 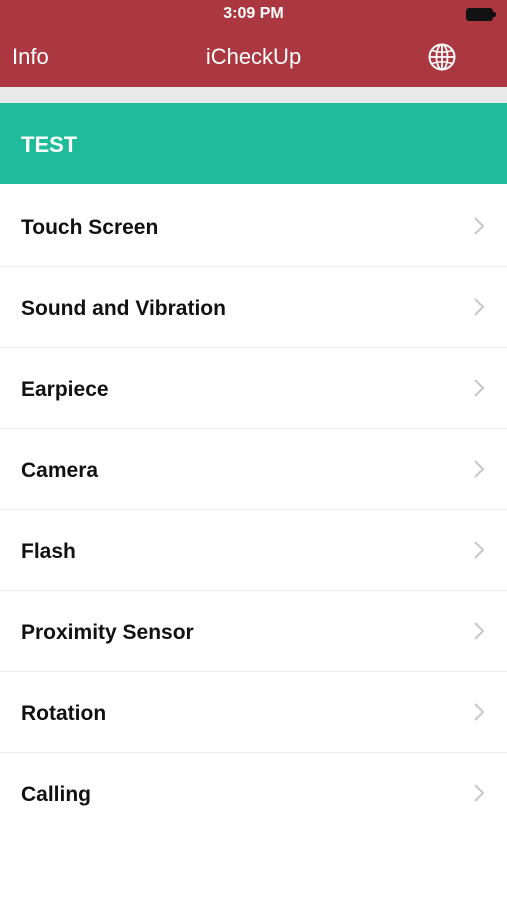 What do you see at coordinates (253, 43) in the screenshot?
I see `navigation-bar: 3:09 PM Info iCheckUp` at bounding box center [253, 43].